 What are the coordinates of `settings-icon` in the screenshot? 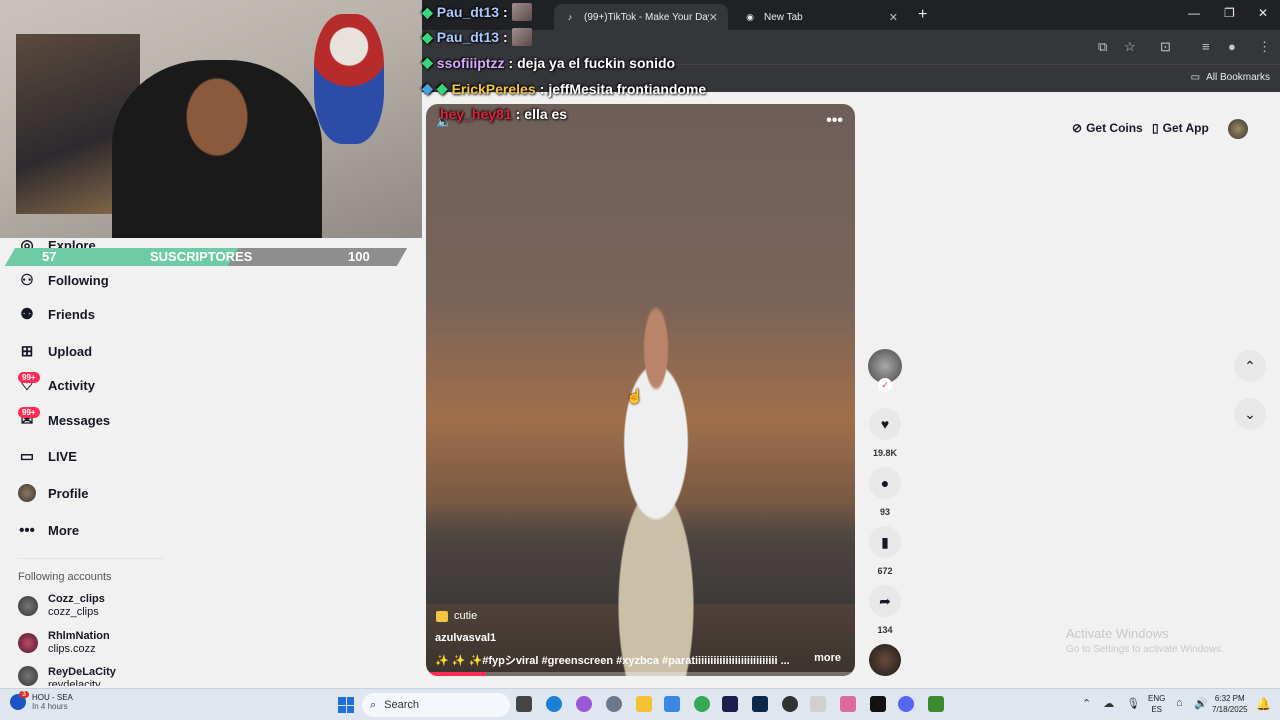 It's located at (614, 704).